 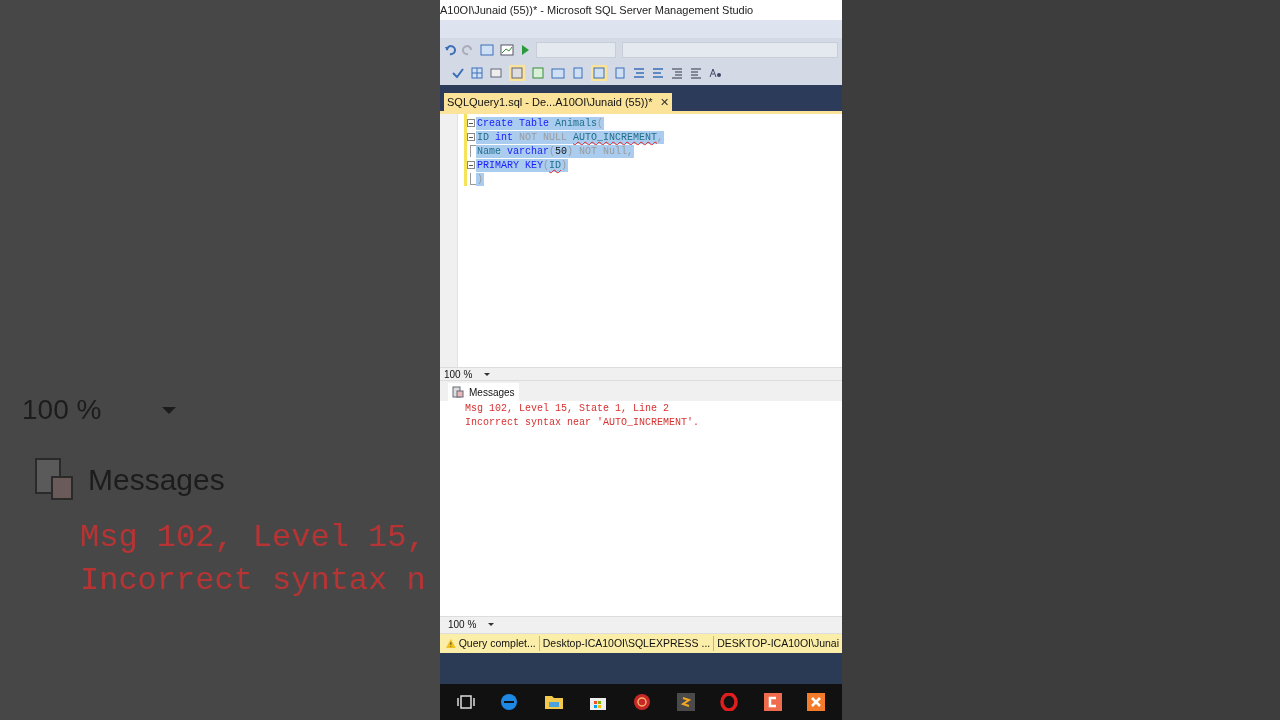 I want to click on tab-title: SQLQuery1.sql - De...A10OI\Junaid (55))*, so click(x=550, y=102).